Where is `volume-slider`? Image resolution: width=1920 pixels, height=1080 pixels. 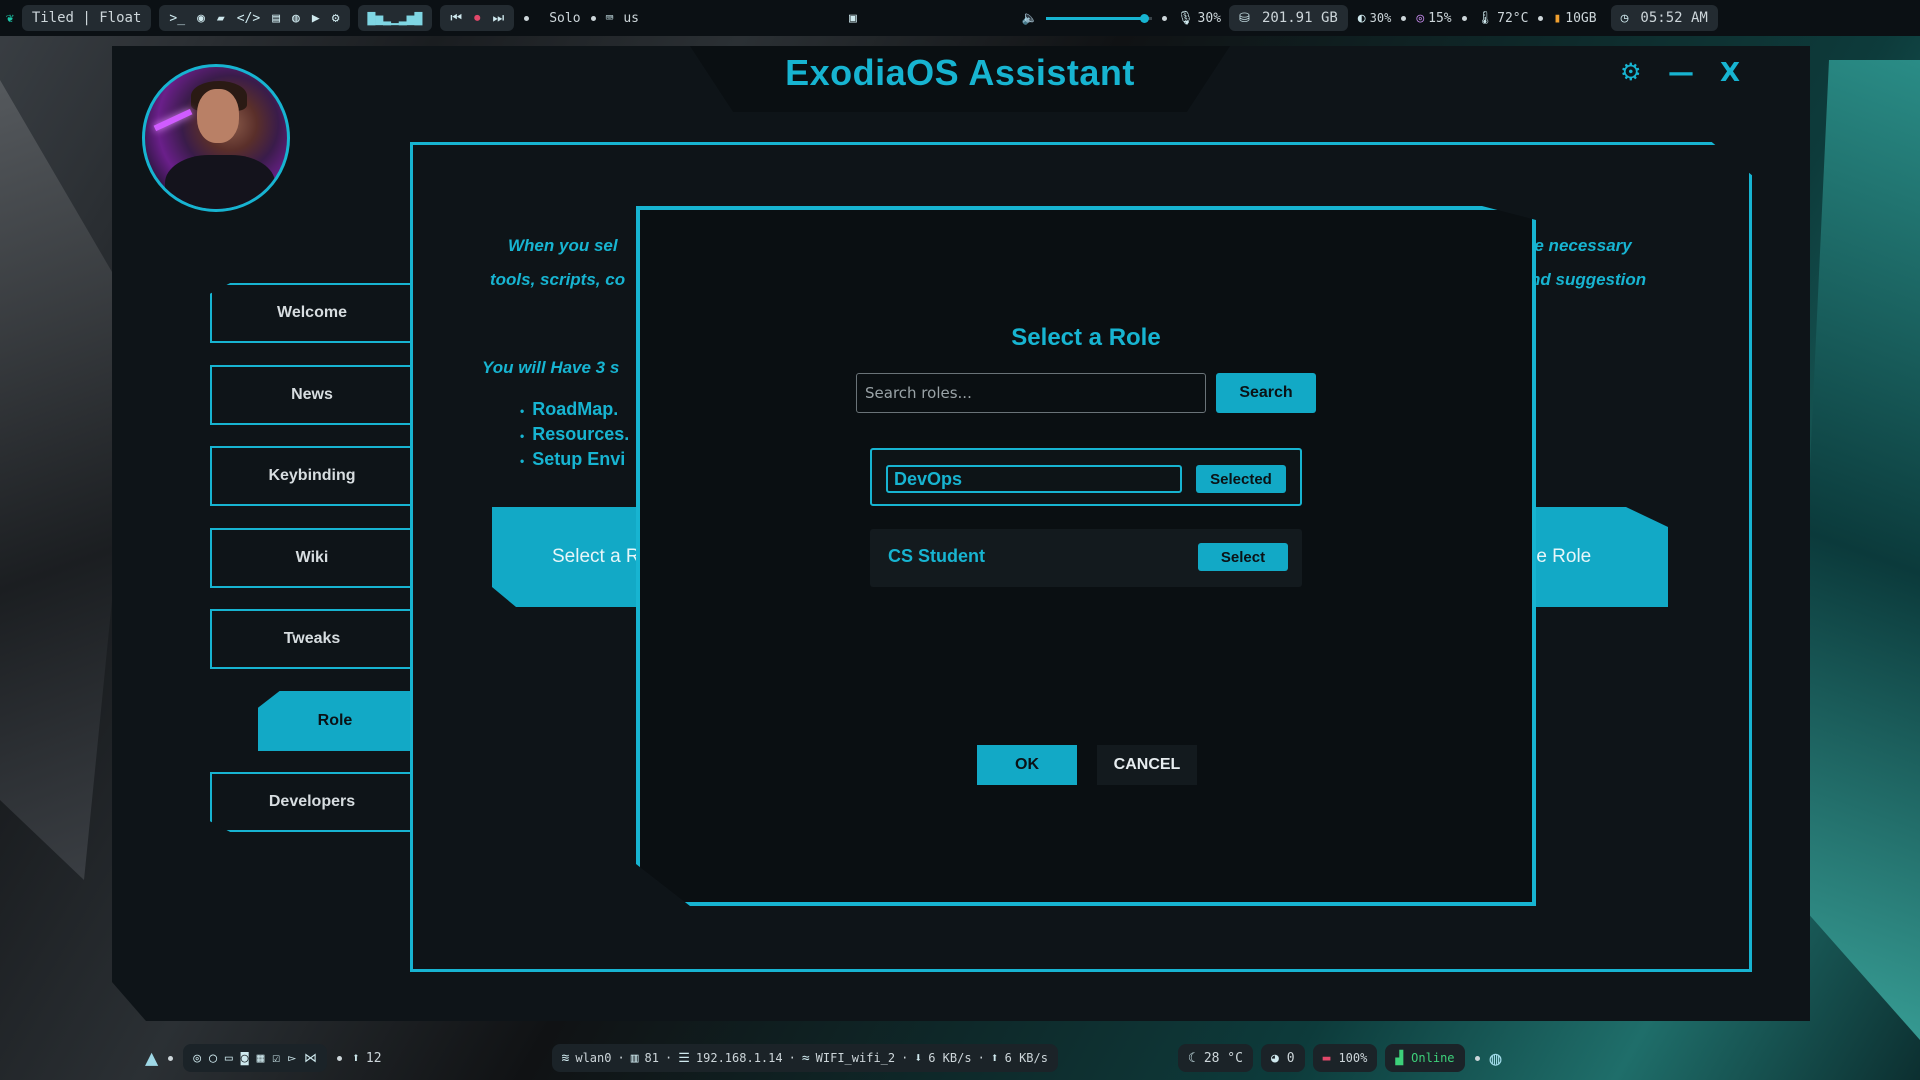 volume-slider is located at coordinates (1099, 18).